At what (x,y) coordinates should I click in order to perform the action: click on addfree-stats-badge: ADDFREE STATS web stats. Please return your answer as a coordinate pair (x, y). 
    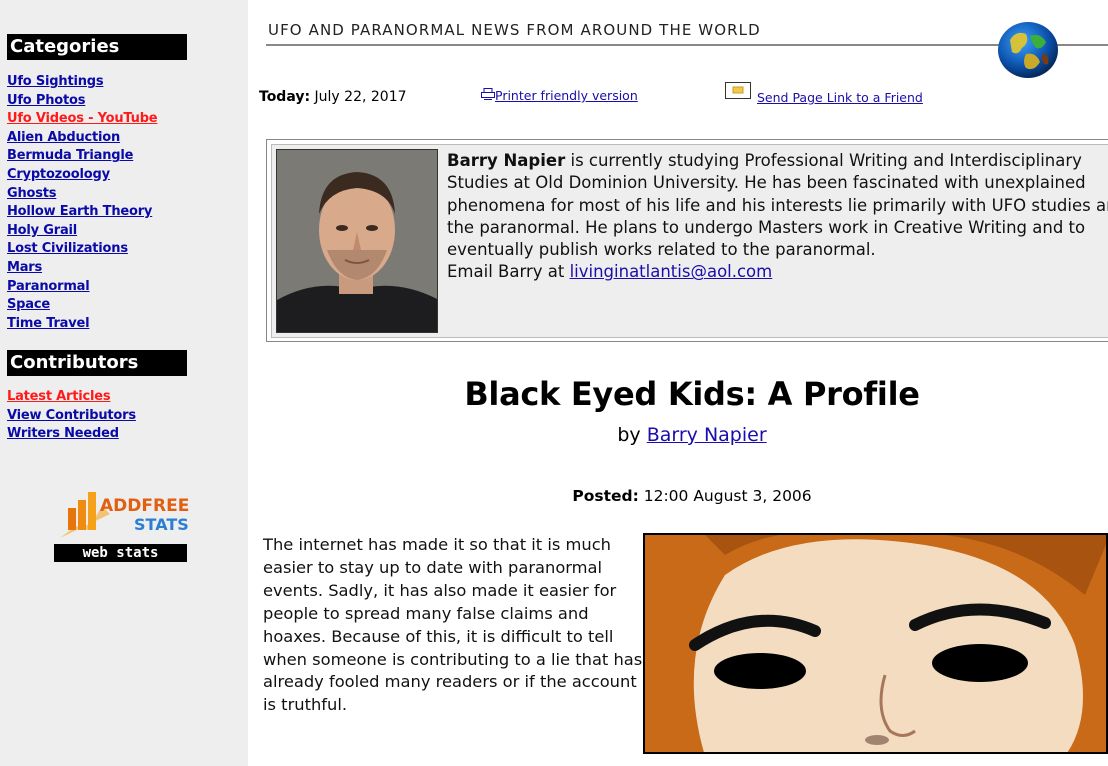
    Looking at the image, I should click on (120, 524).